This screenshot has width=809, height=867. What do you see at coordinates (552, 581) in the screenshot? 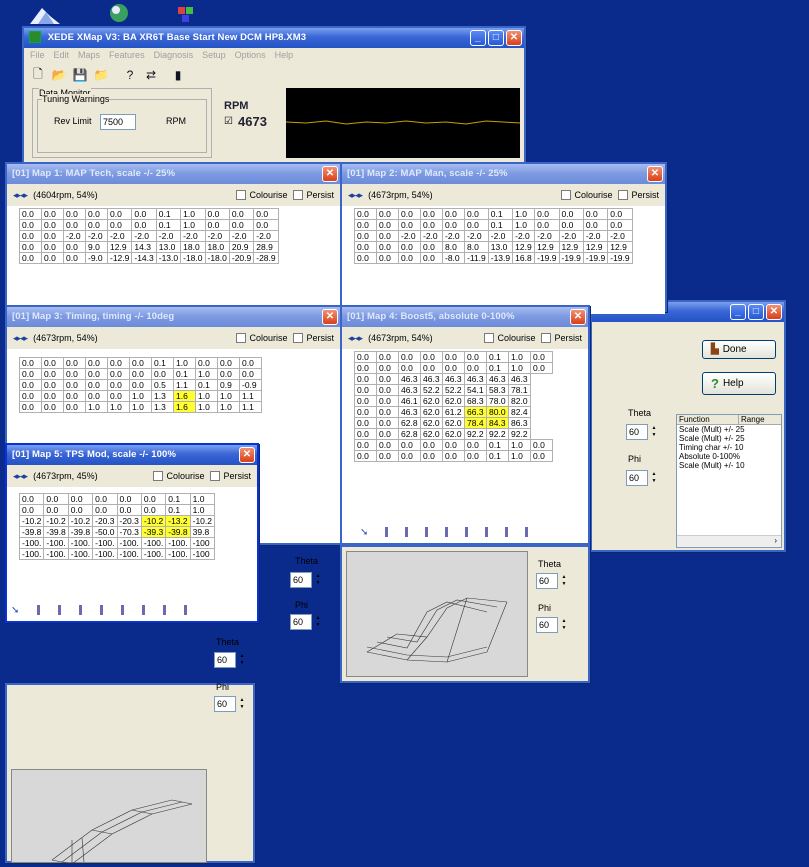
I see `plot-theta-spinner: 60 ▲ ▼` at bounding box center [552, 581].